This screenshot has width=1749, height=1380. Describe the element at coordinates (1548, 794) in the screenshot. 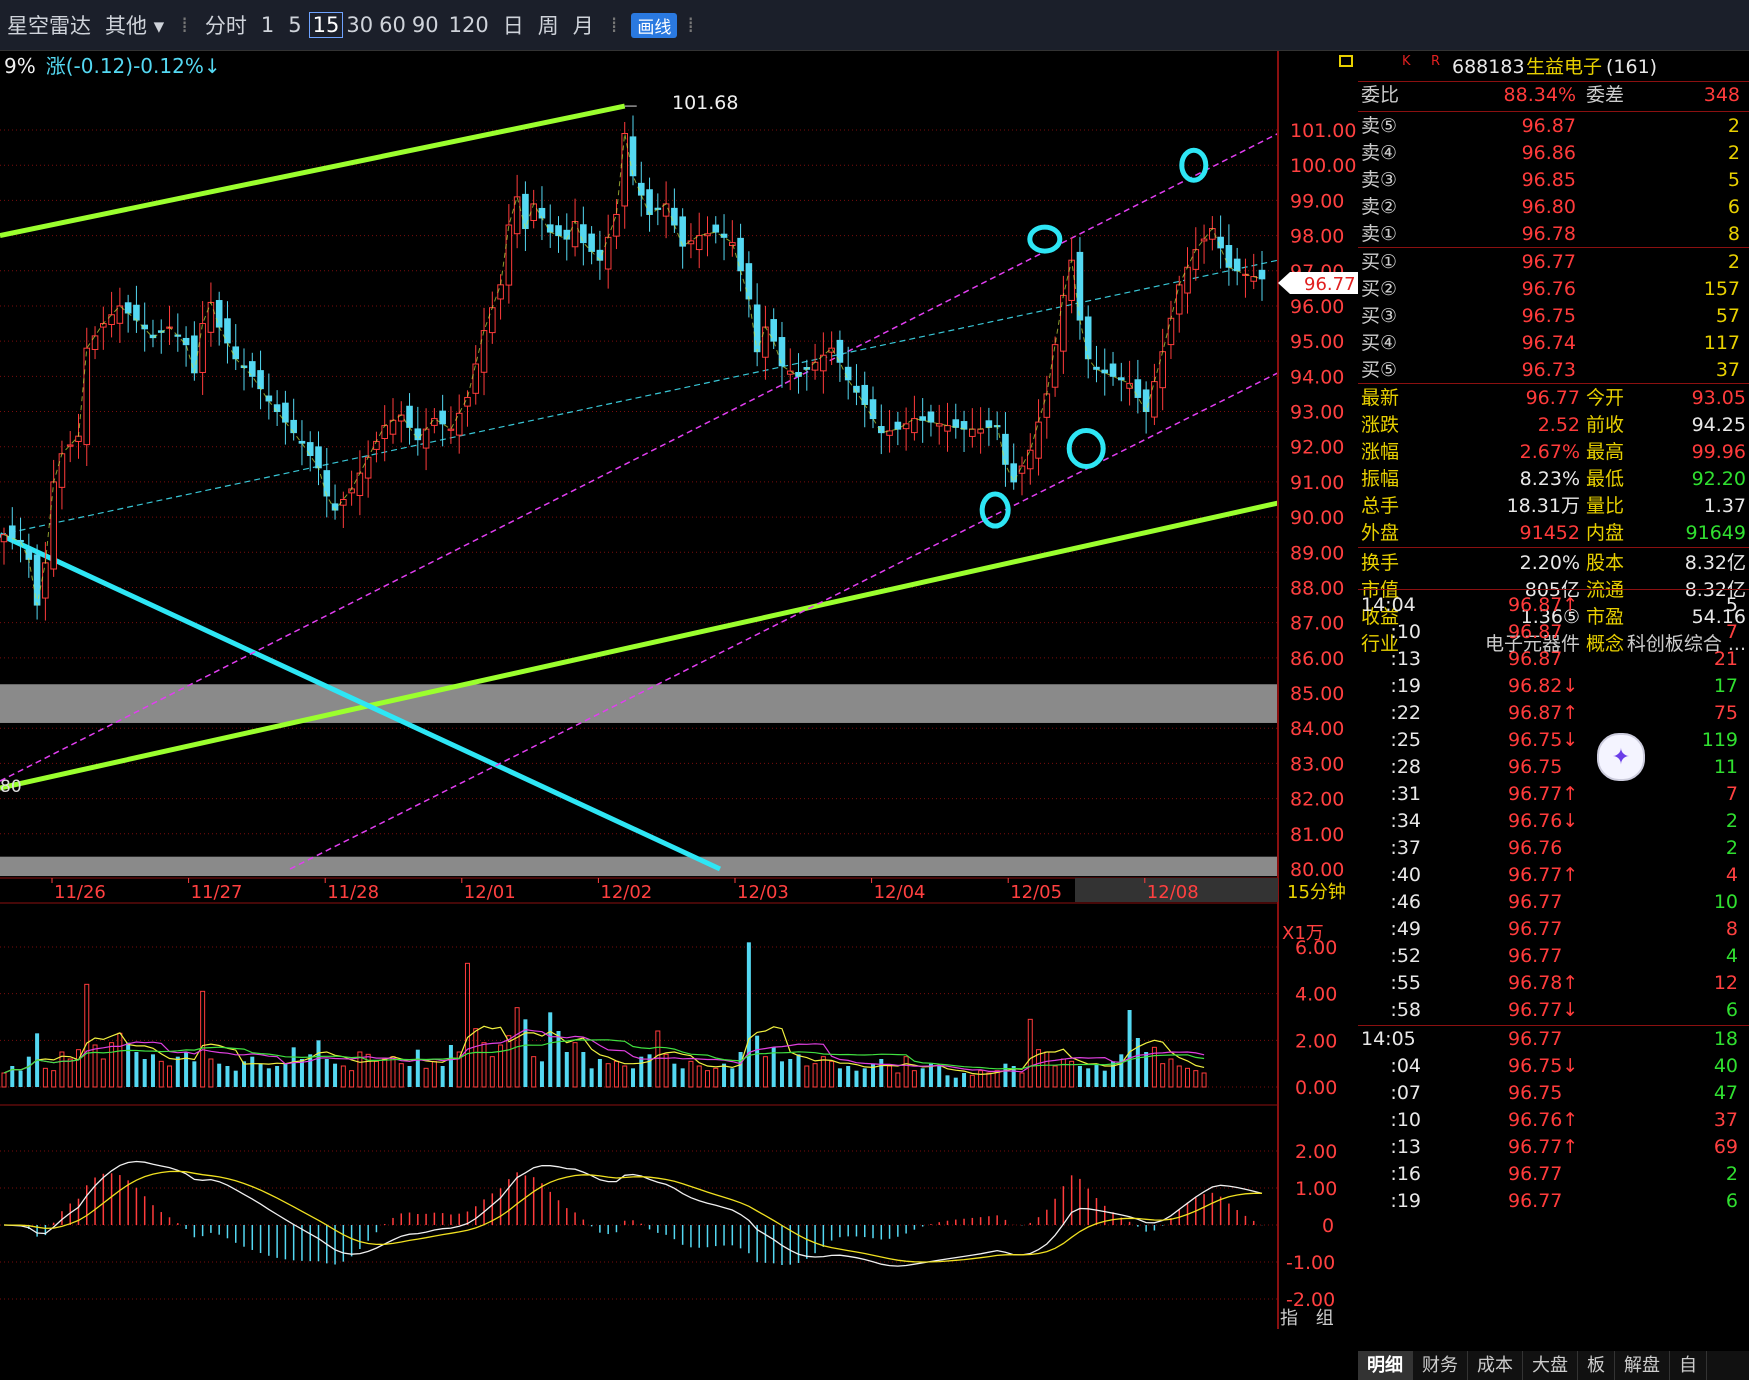

I see `tick-row: :31 96.77↑ 7` at that location.